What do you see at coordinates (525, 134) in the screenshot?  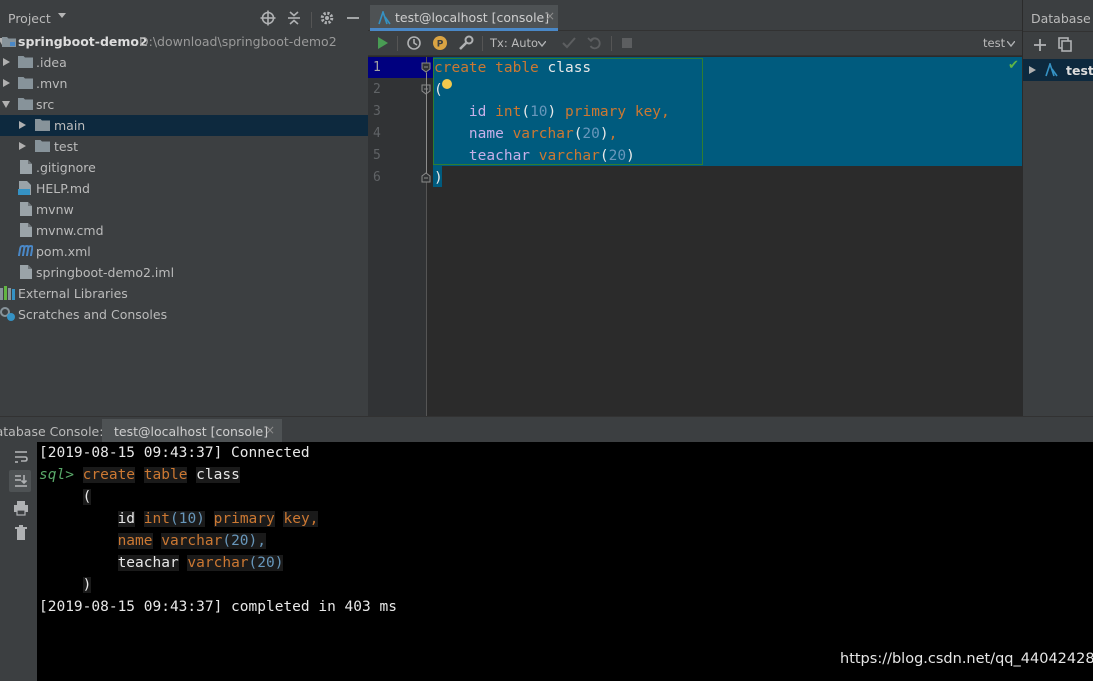 I see `code-line-4: name varchar(20),` at bounding box center [525, 134].